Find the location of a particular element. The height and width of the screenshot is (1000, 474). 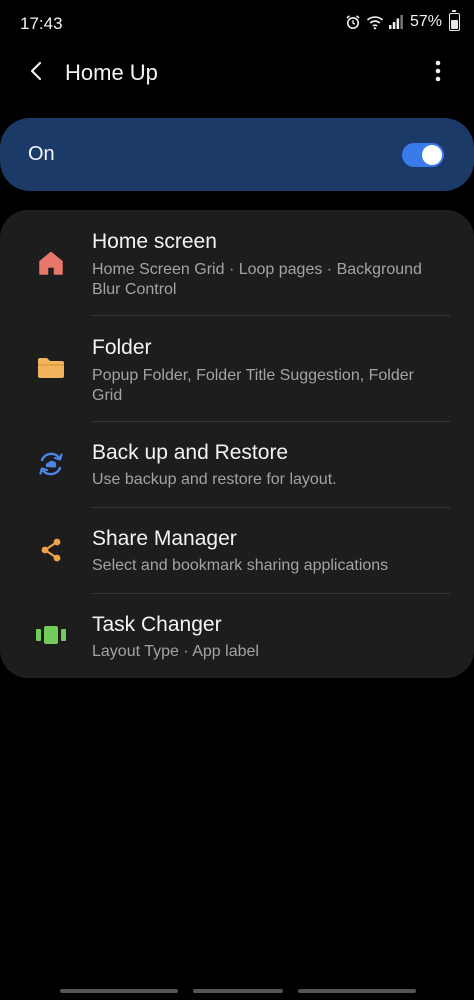

toggle-knob is located at coordinates (432, 155).